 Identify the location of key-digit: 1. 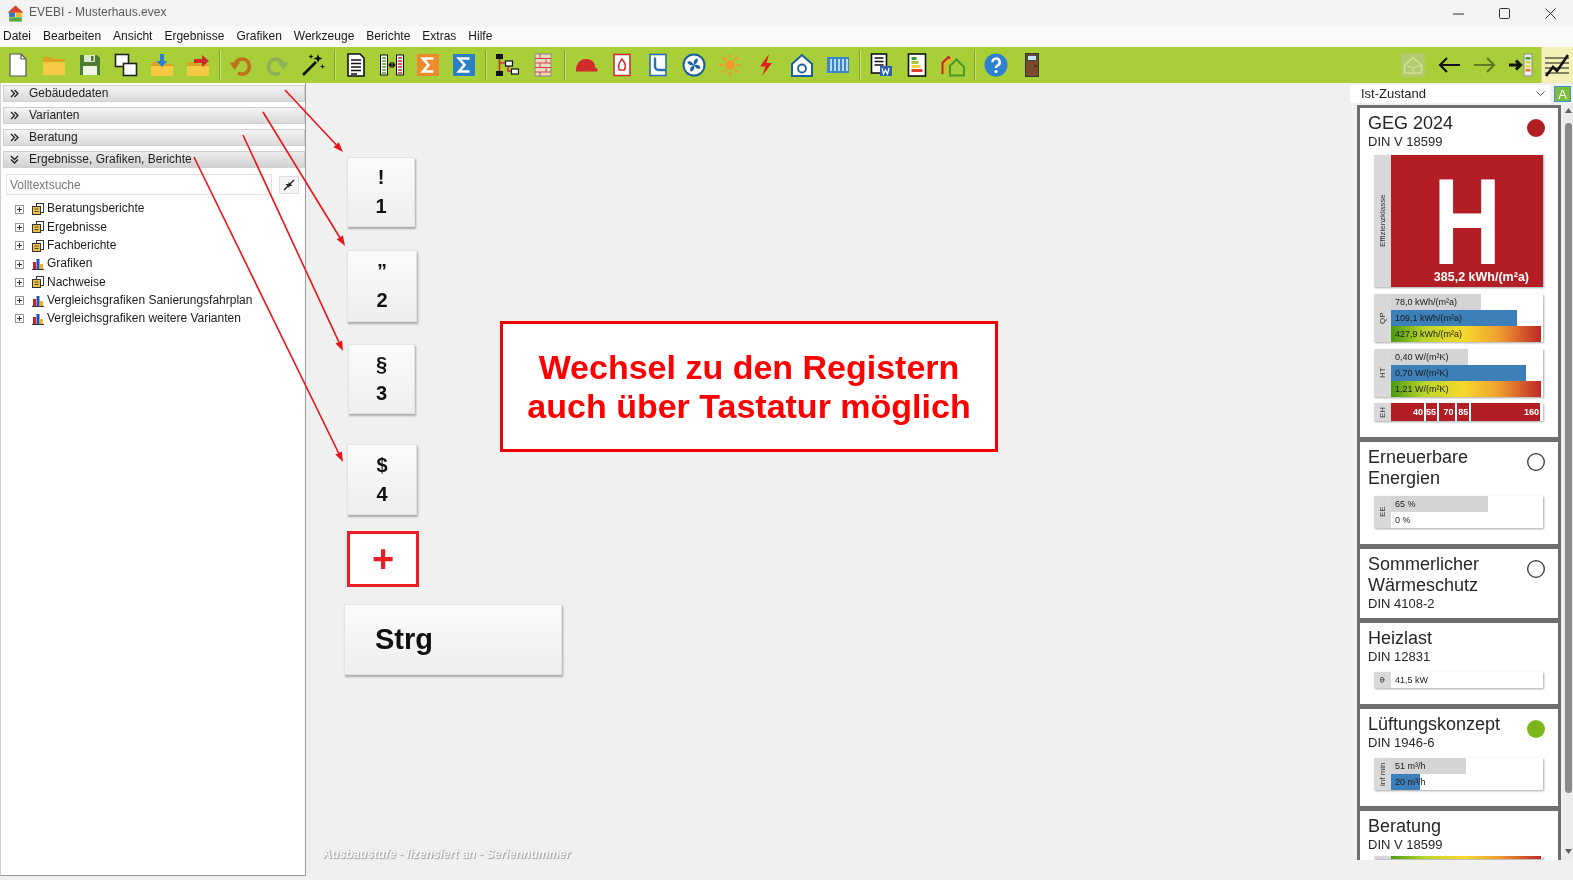
(381, 206).